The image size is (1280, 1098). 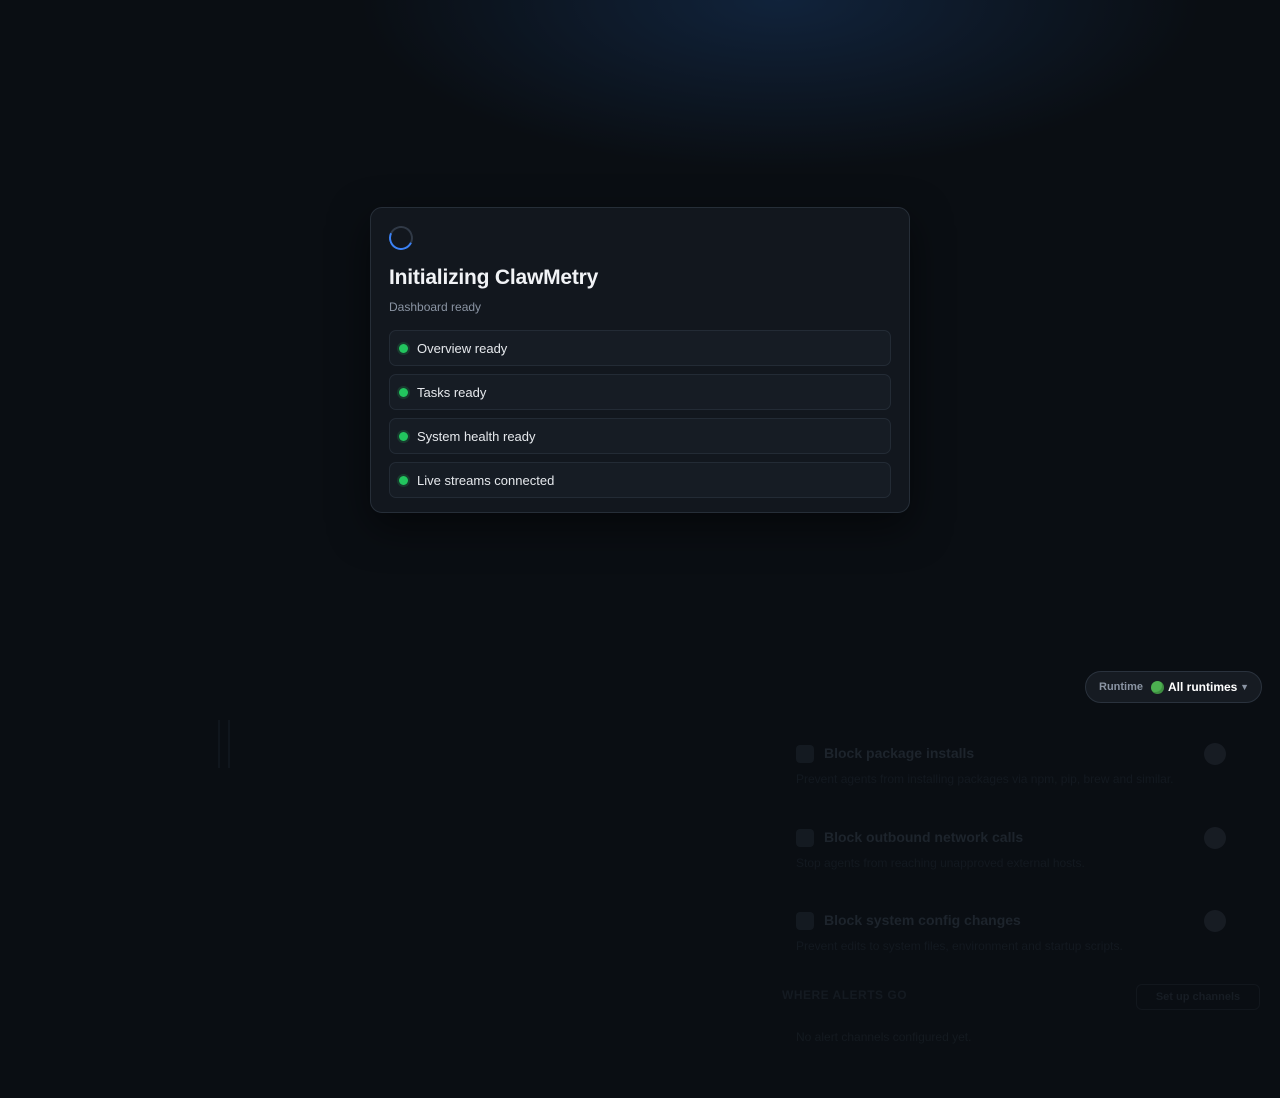 I want to click on loading-step-system-health: System health ready, so click(x=640, y=436).